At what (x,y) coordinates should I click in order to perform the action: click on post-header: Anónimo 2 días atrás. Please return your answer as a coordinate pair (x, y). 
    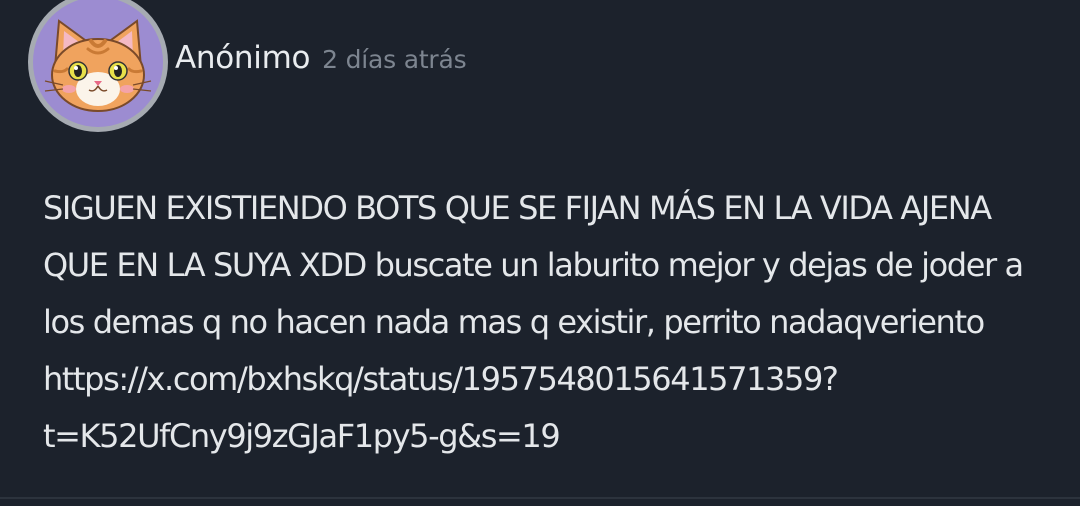
    Looking at the image, I should click on (321, 61).